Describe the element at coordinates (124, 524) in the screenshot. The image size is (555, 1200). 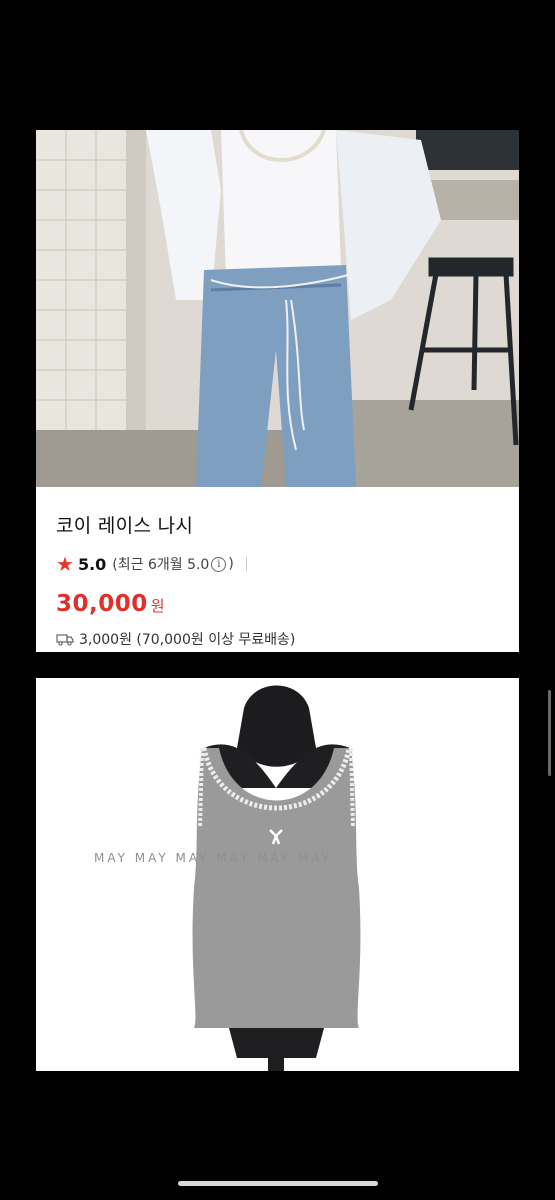
I see `product-title: 코이 레이스 나시` at that location.